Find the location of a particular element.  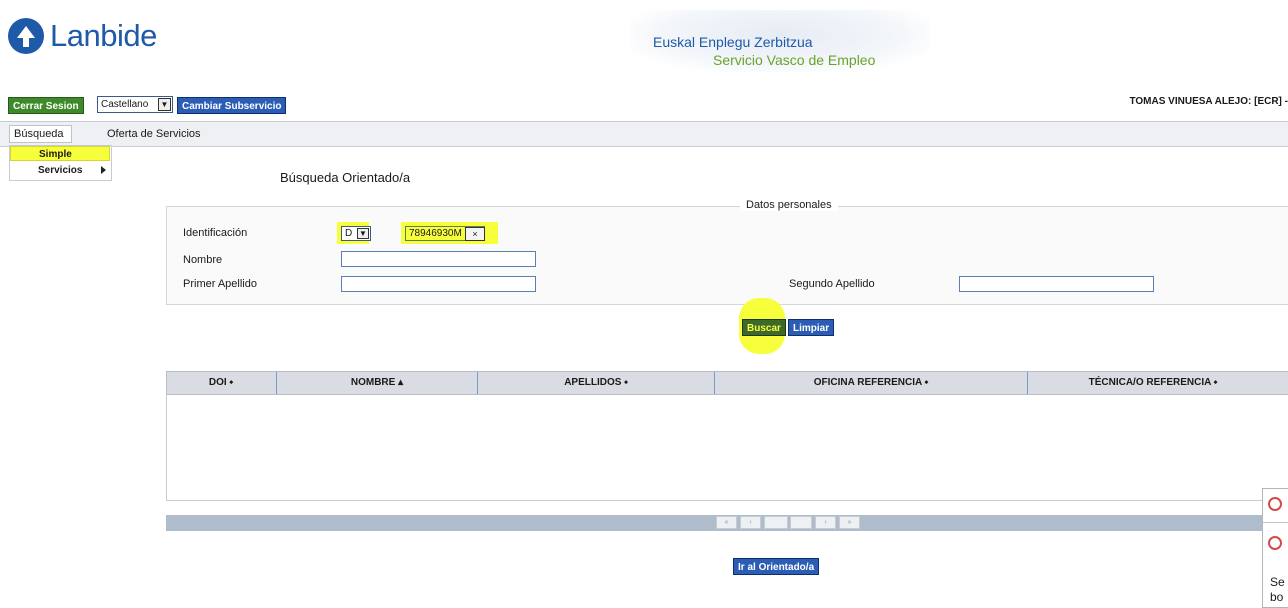

id-type-value: D is located at coordinates (349, 233).